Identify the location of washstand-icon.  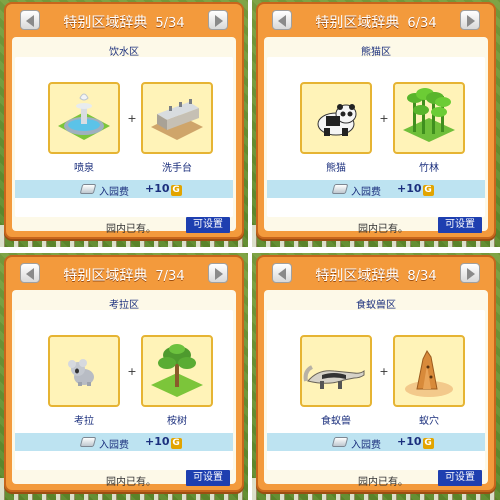
(177, 119).